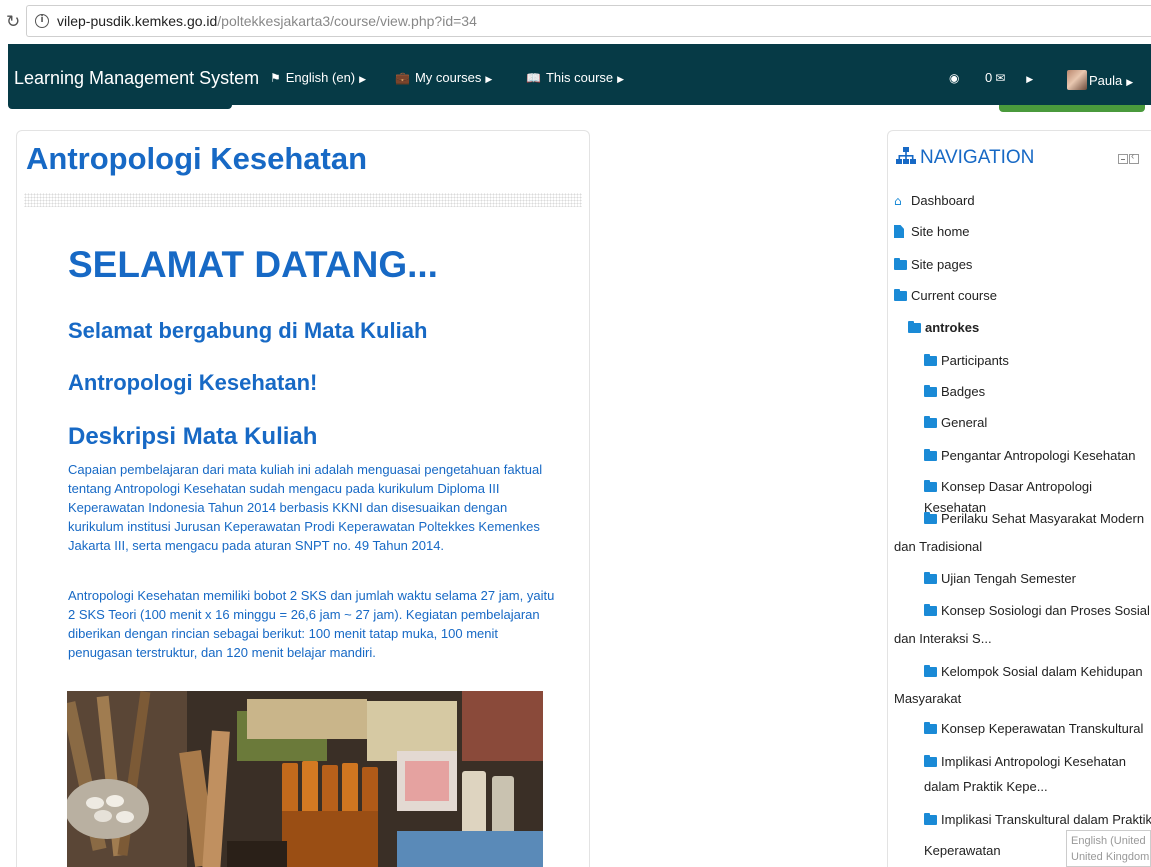 This screenshot has width=1151, height=867. What do you see at coordinates (1108, 841) in the screenshot?
I see `tooltip-line: English (United` at bounding box center [1108, 841].